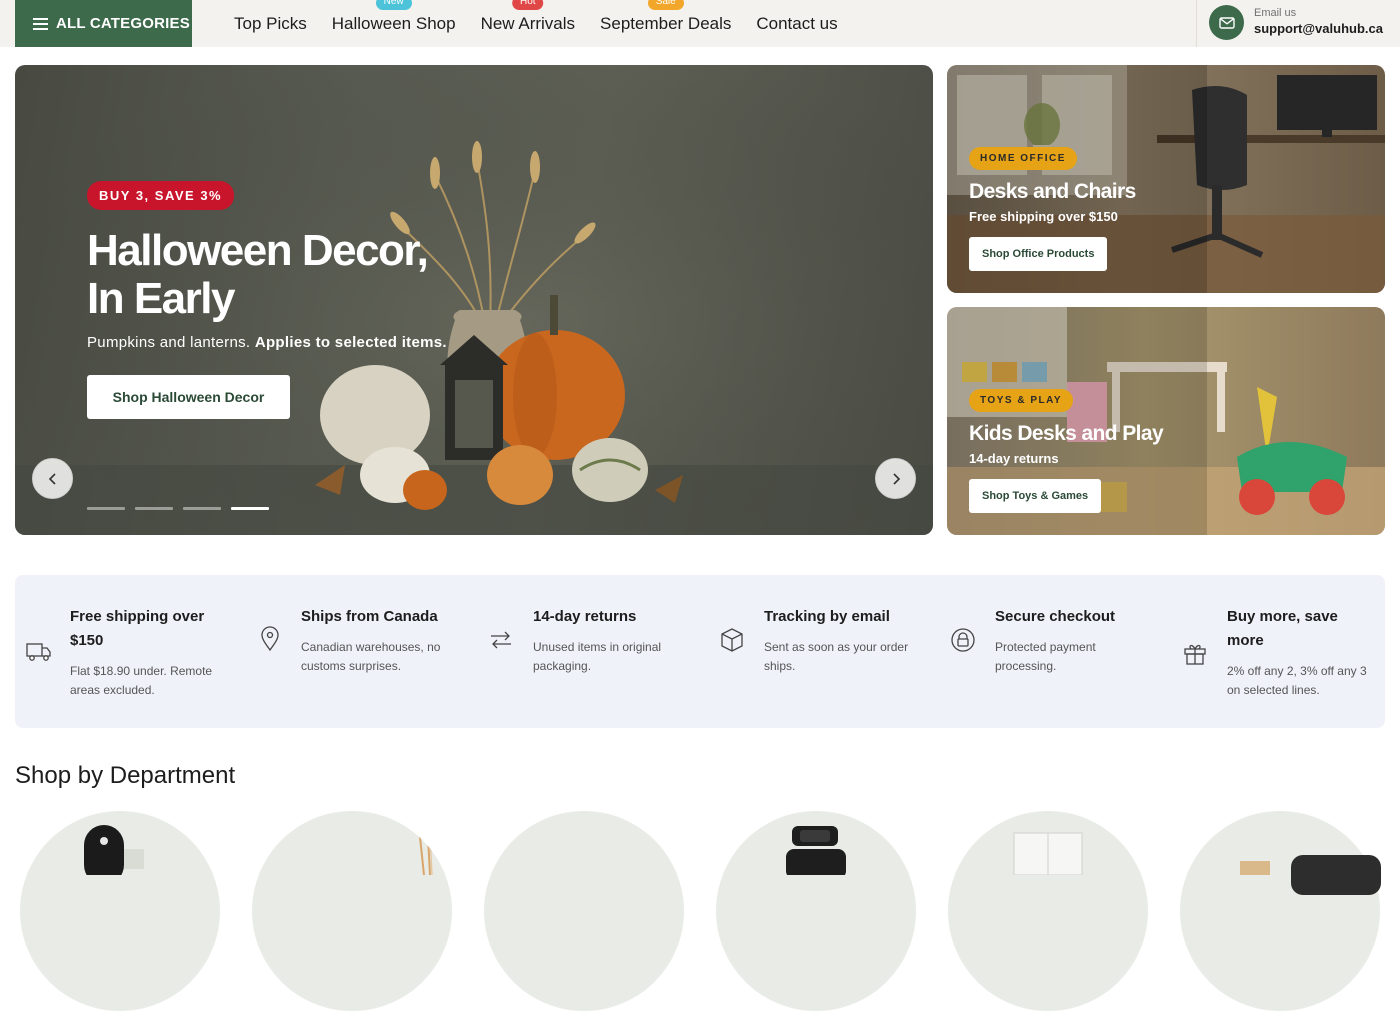 This screenshot has height=1011, width=1400. I want to click on carousel-prev-button, so click(52, 478).